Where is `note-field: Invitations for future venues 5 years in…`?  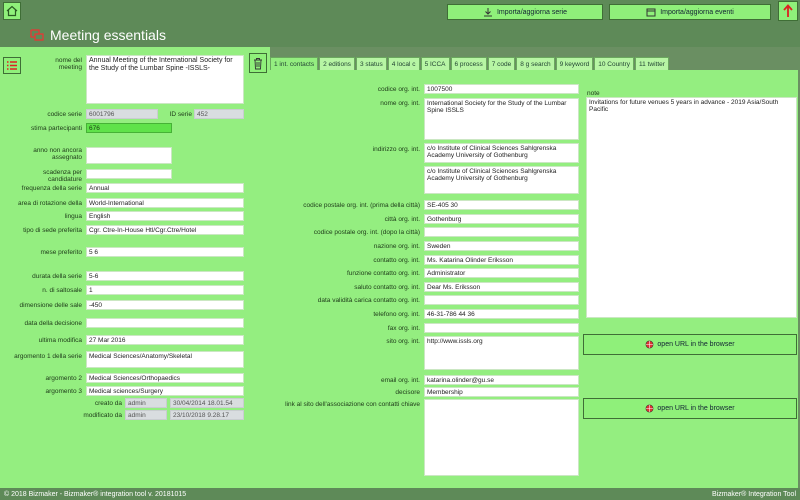
note-field: Invitations for future venues 5 years in… is located at coordinates (691, 207).